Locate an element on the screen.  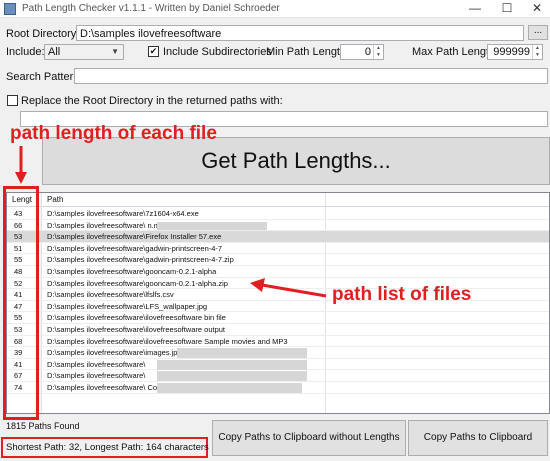
arrow-left-line is located at coordinates (294, 290).